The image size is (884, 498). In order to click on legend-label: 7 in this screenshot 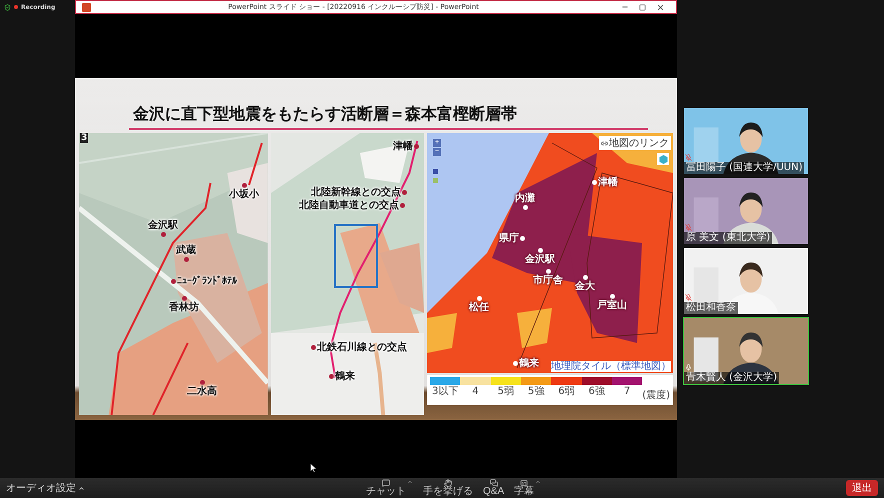, I will do `click(627, 392)`.